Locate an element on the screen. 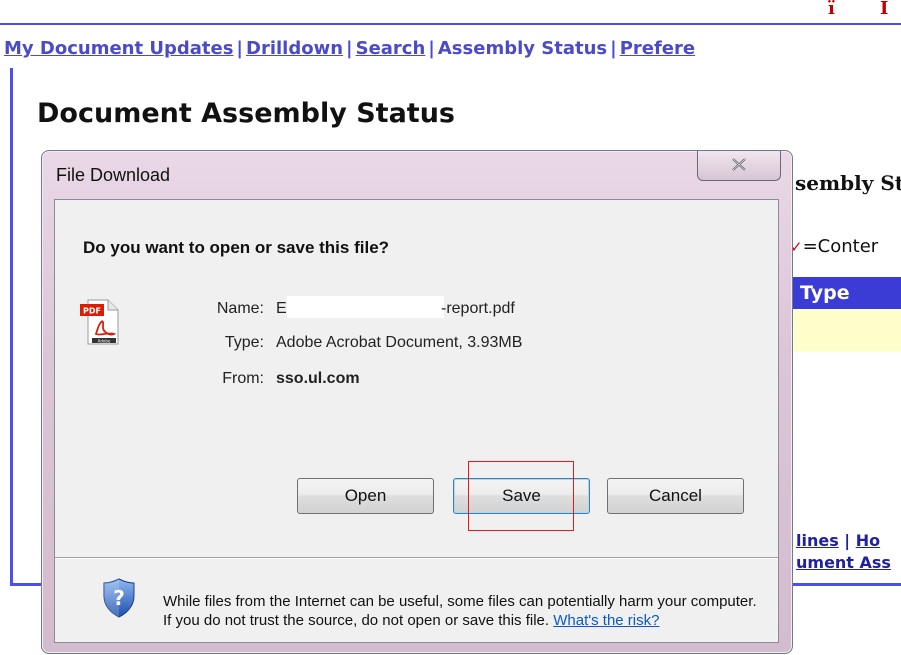 The height and width of the screenshot is (655, 901). footer-links: lines | Ho ument Ass is located at coordinates (843, 552).